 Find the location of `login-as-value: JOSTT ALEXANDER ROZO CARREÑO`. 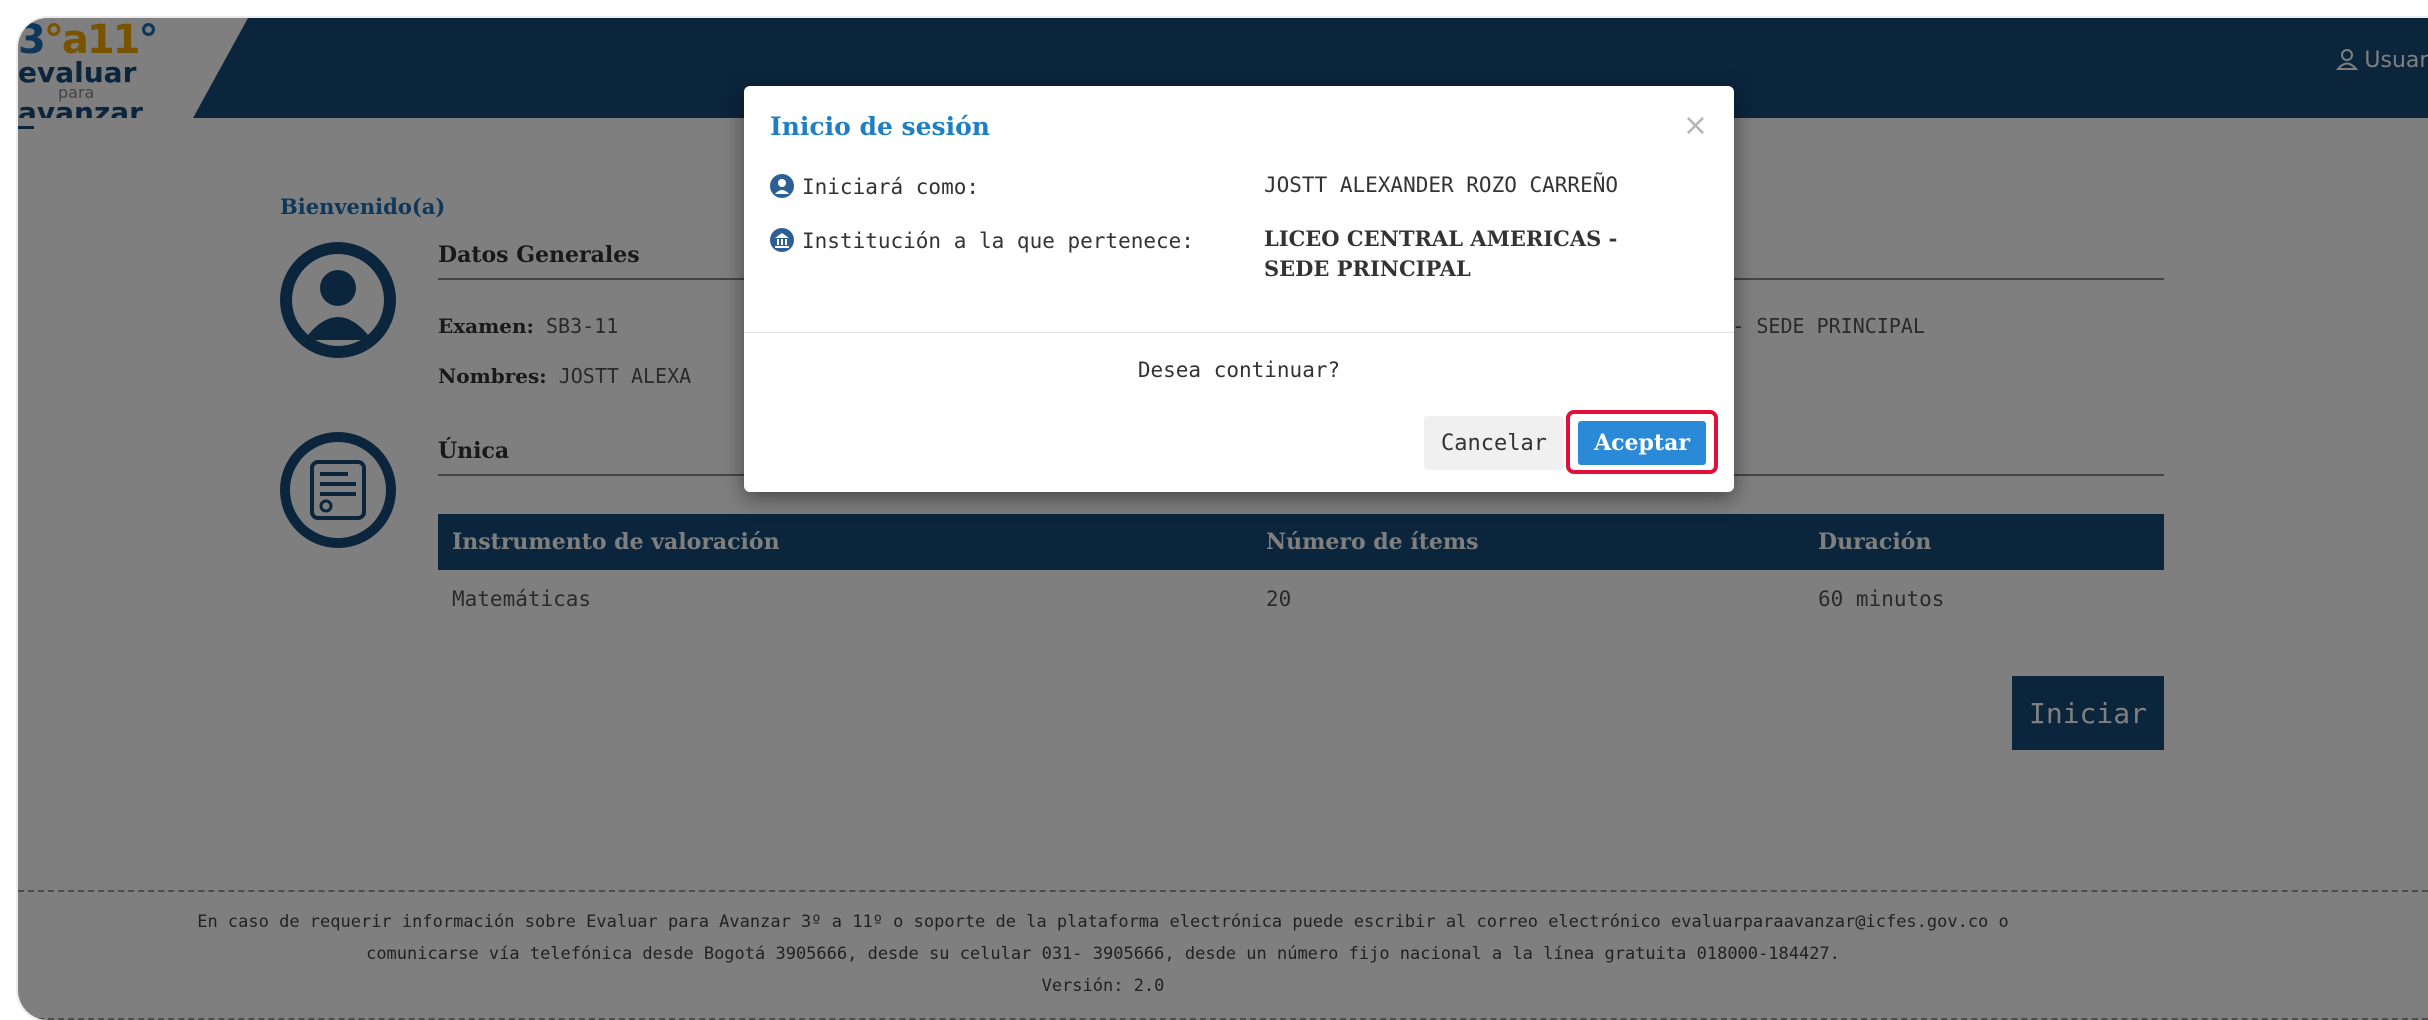

login-as-value: JOSTT ALEXANDER ROZO CARREÑO is located at coordinates (1441, 185).